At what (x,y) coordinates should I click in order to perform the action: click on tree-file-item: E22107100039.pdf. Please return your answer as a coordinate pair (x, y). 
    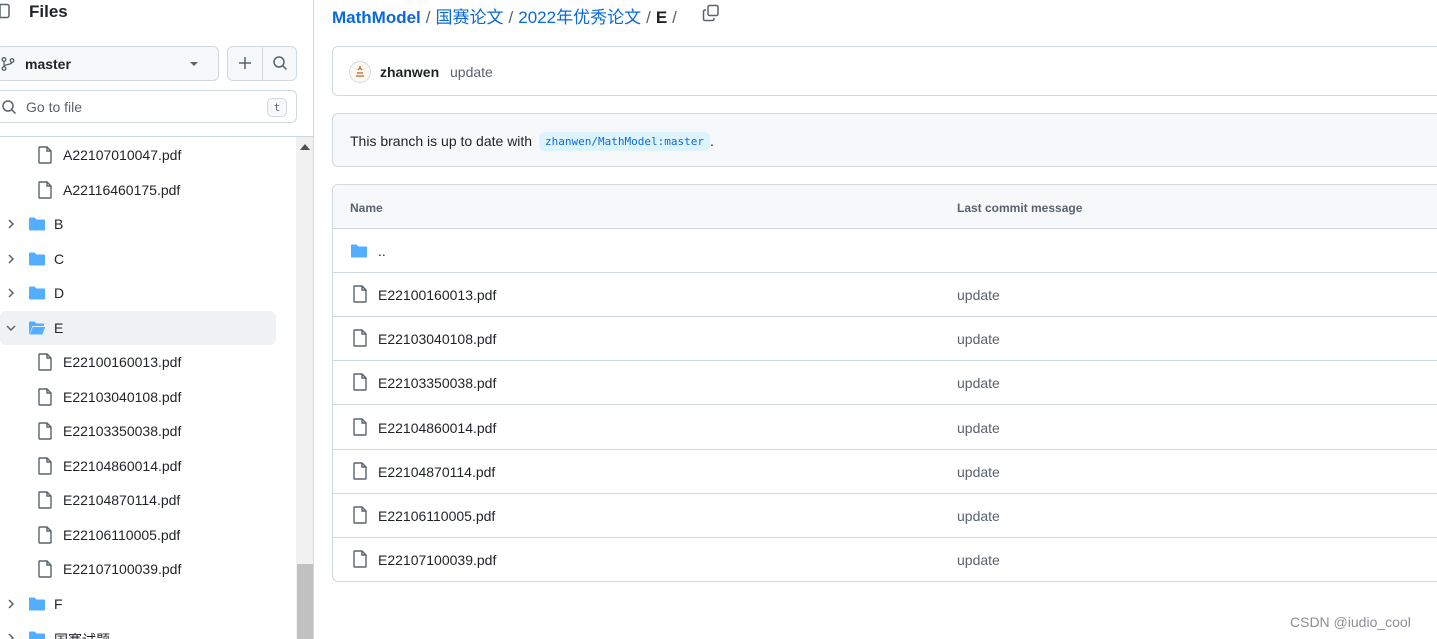
    Looking at the image, I should click on (138, 569).